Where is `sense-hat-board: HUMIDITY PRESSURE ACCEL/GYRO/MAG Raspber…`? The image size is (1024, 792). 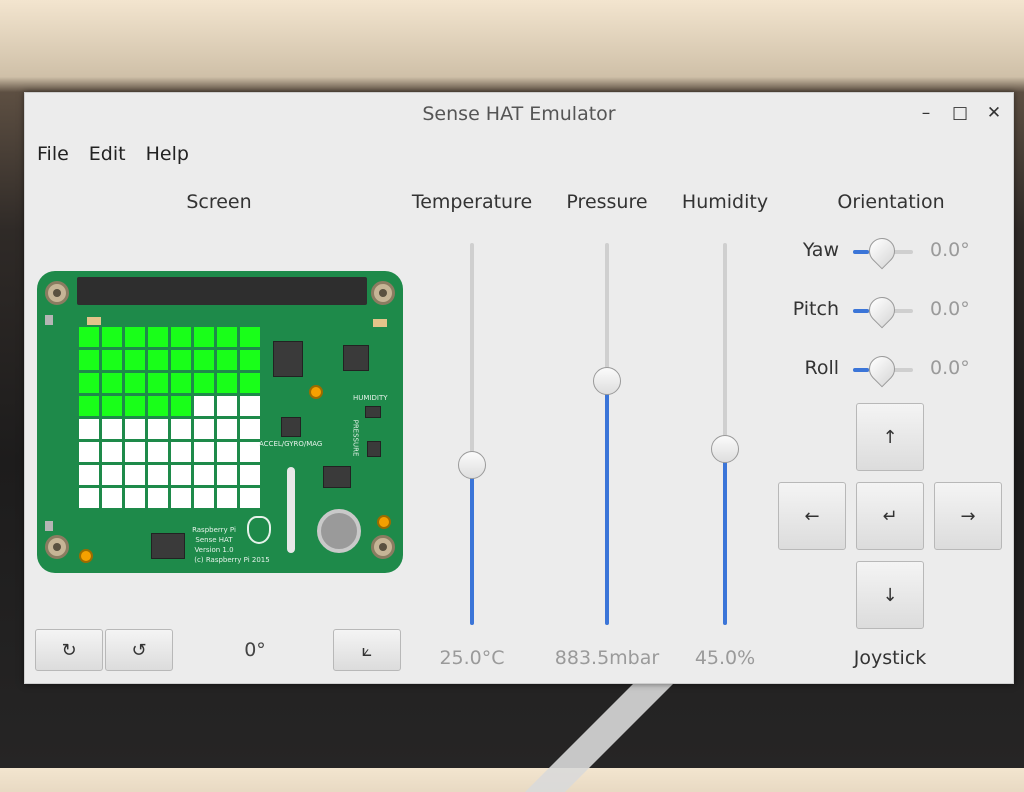 sense-hat-board: HUMIDITY PRESSURE ACCEL/GYRO/MAG Raspber… is located at coordinates (220, 422).